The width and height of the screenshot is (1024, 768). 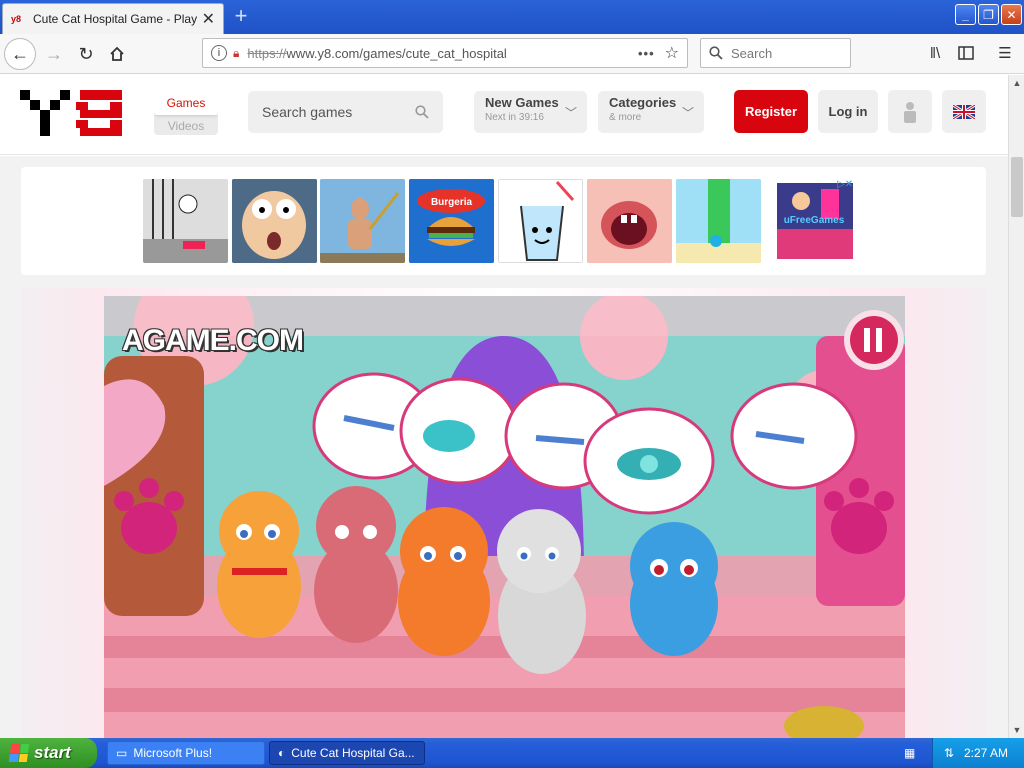 I want to click on ad-thumb-1-art, so click(x=185, y=221).